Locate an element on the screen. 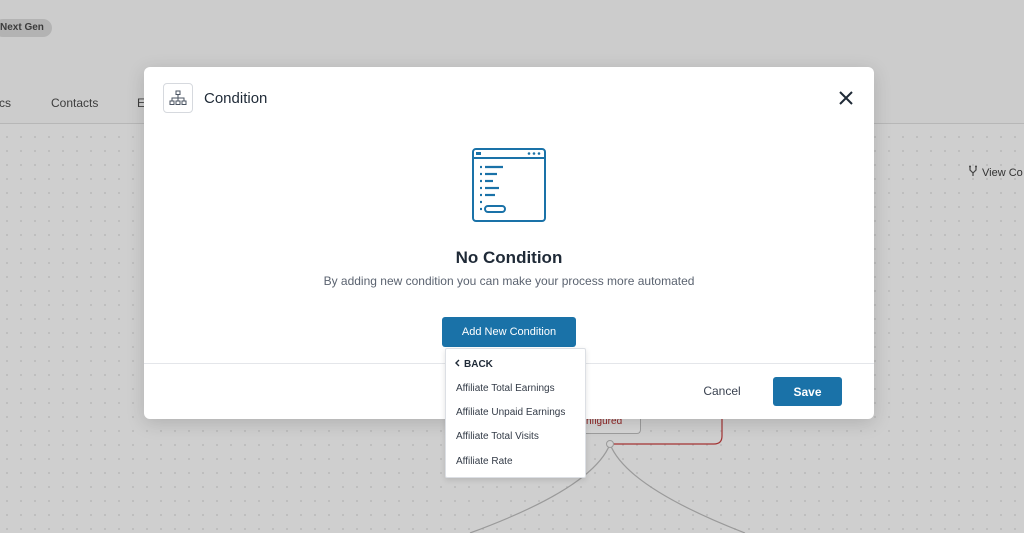 This screenshot has width=1024, height=533. dropdown-item-affiliate-unpaid-earnings: Affiliate Unpaid Earnings is located at coordinates (510, 412).